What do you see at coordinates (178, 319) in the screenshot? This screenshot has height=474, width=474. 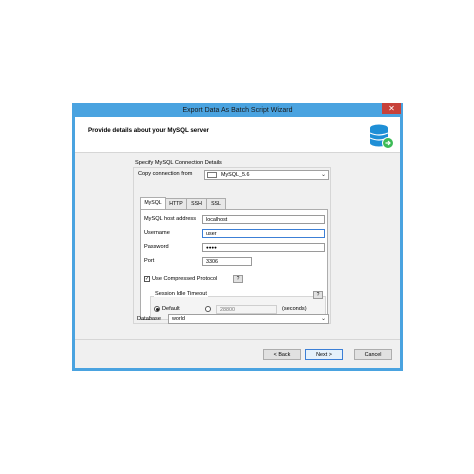 I see `database-value: world` at bounding box center [178, 319].